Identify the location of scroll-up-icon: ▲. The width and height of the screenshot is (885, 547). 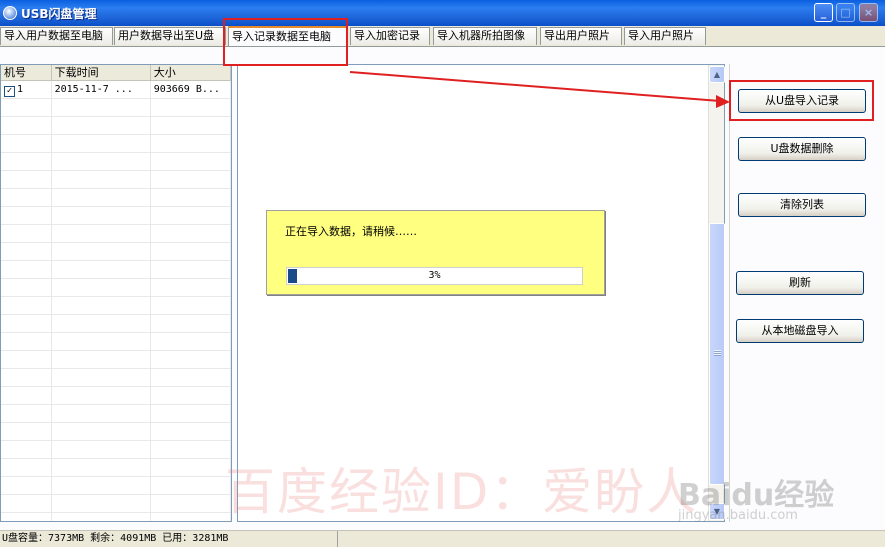
(717, 74).